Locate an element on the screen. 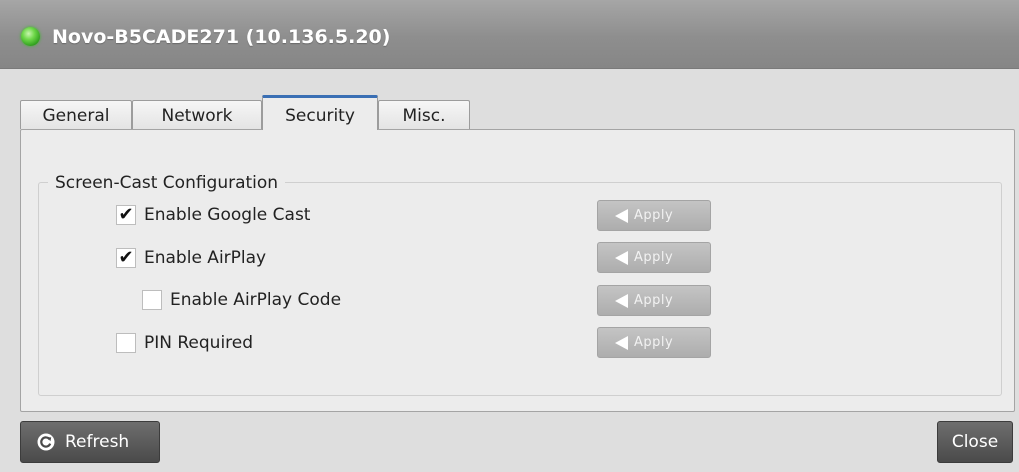 The height and width of the screenshot is (472, 1019). google-cast-apply-button: Apply is located at coordinates (654, 215).